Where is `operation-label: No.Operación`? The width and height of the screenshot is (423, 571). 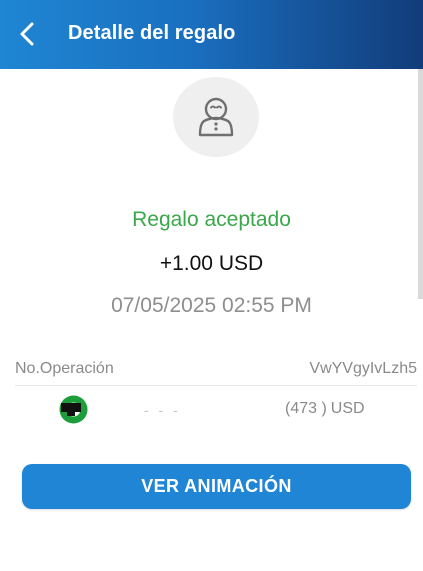 operation-label: No.Operación is located at coordinates (64, 368).